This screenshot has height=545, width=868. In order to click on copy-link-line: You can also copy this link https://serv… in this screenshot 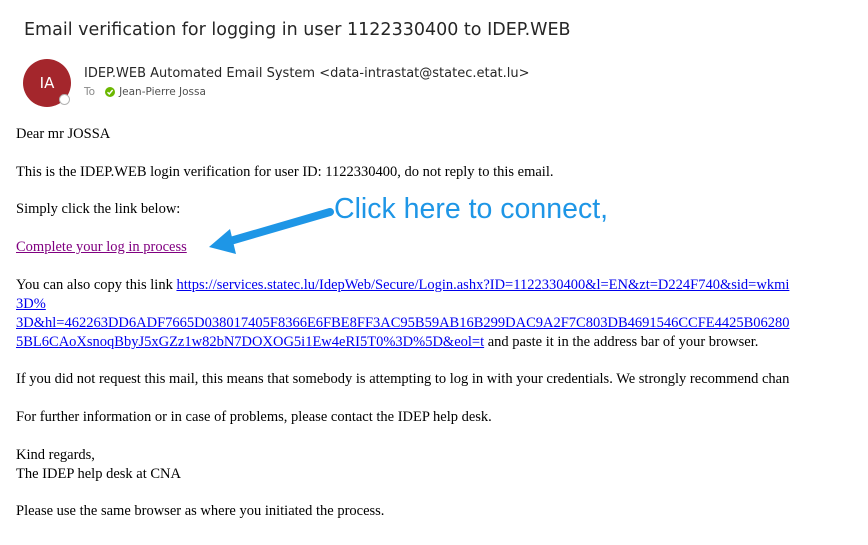, I will do `click(402, 285)`.